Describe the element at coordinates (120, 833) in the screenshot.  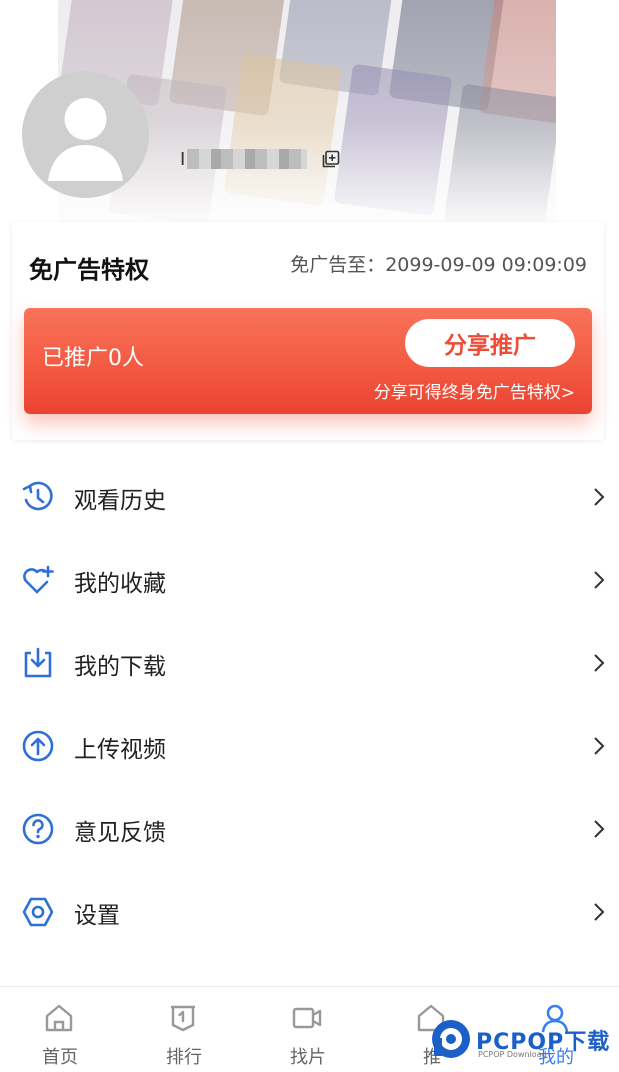
I see `menu-label: 意见反馈` at that location.